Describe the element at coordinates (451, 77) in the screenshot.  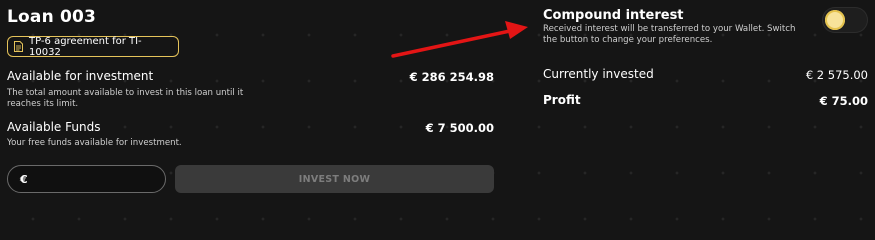
I see `available-investment-value: € 286 254.98` at that location.